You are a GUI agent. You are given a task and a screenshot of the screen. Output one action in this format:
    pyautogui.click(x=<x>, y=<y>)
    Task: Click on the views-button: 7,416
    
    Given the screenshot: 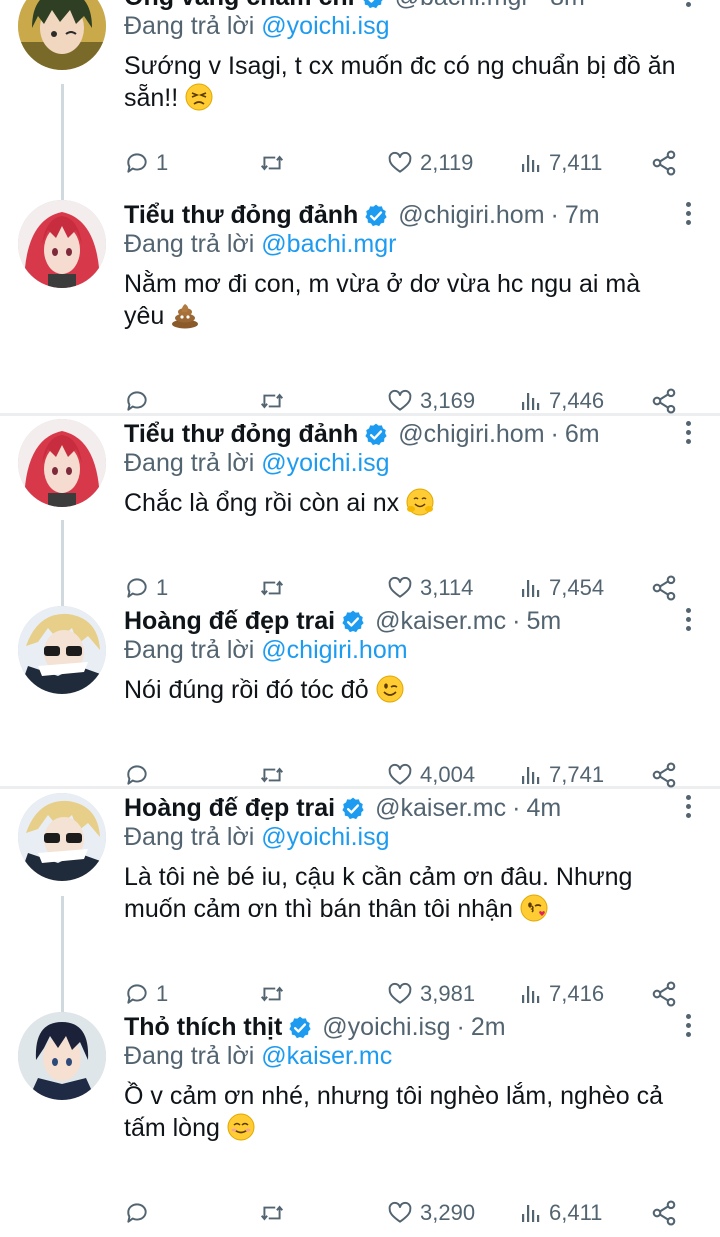 What is the action you would take?
    pyautogui.click(x=561, y=994)
    